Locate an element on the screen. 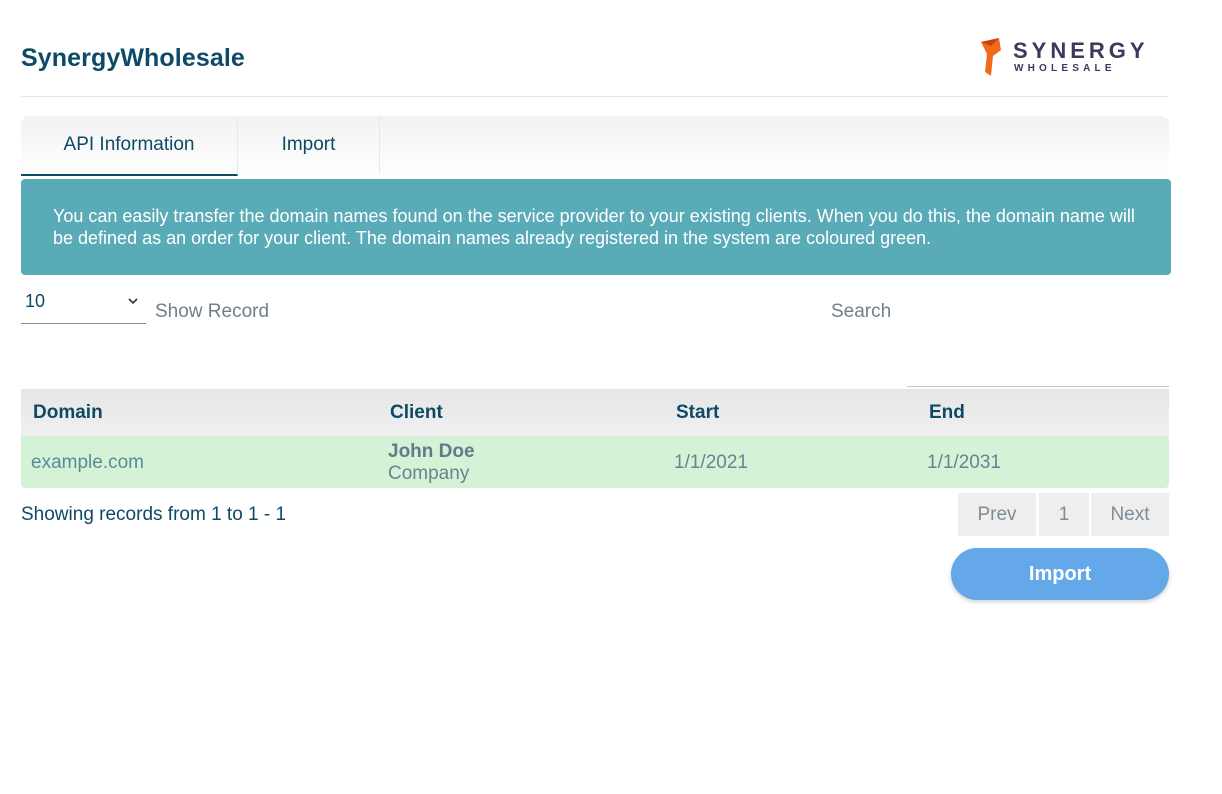  client-company-cell: Company is located at coordinates (429, 473).